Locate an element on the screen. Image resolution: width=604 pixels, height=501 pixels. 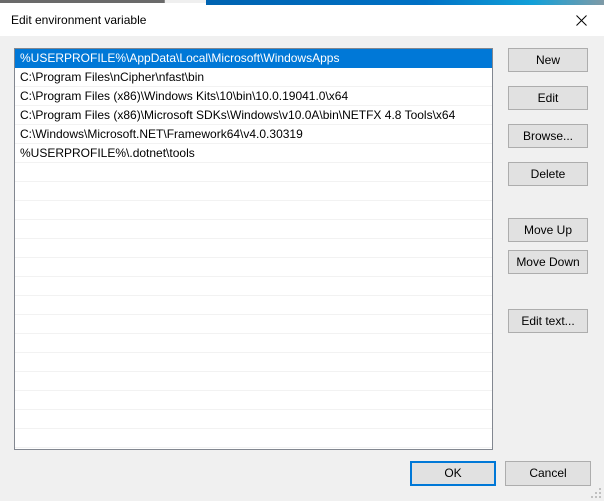
edit-button: Edit is located at coordinates (548, 98).